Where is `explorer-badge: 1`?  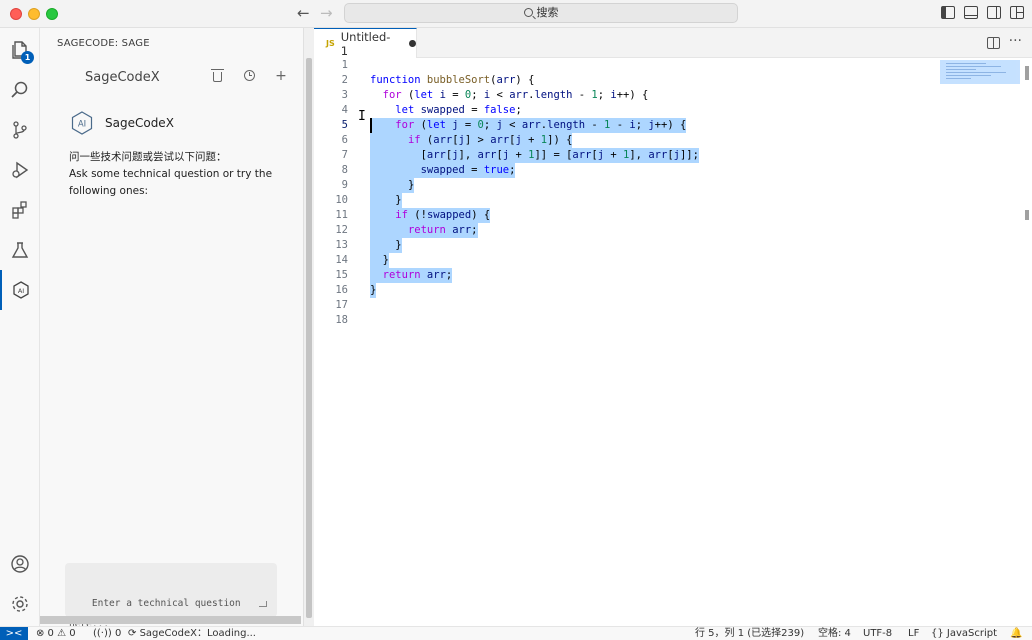
explorer-badge: 1 is located at coordinates (27, 57).